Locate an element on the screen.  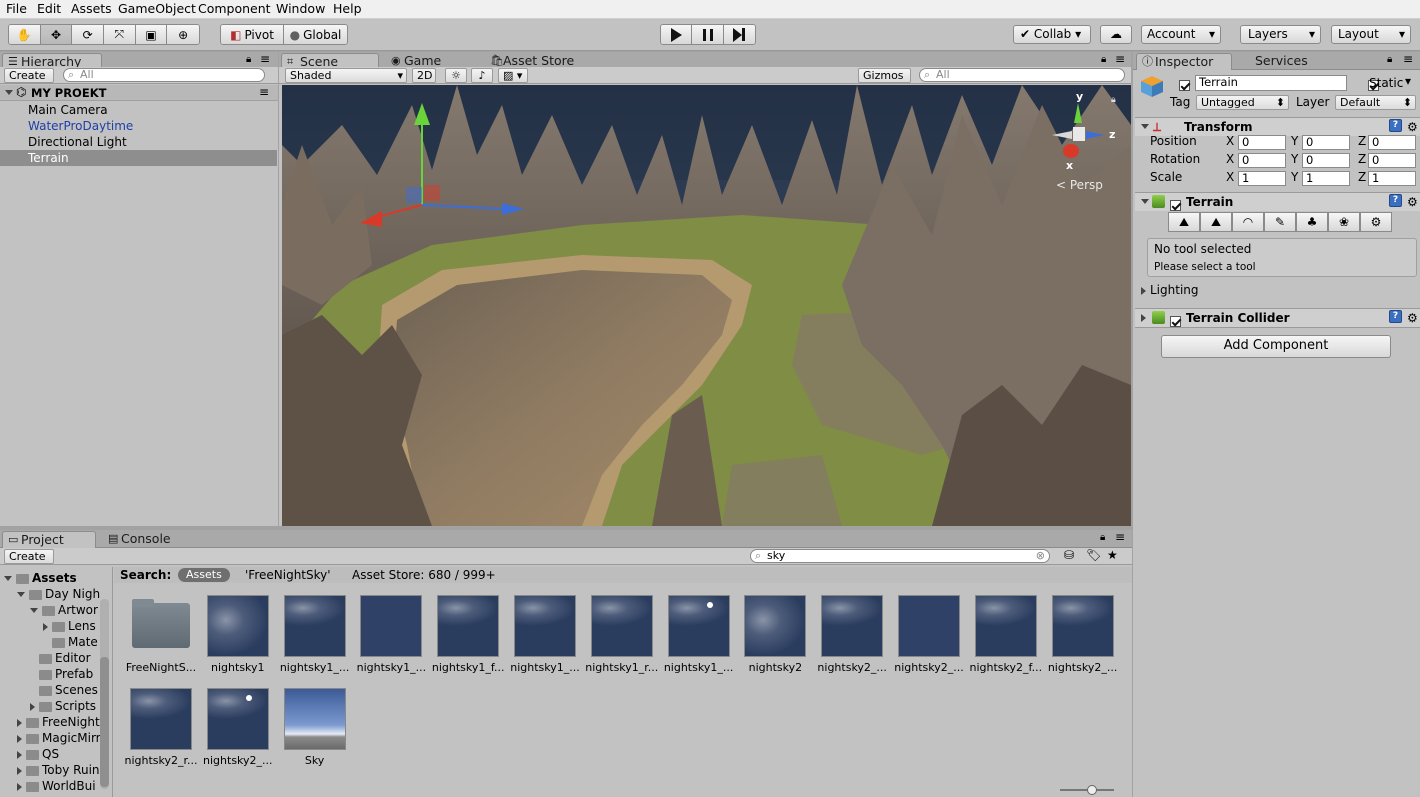
hierarchy-item: Main Camera is located at coordinates (138, 110).